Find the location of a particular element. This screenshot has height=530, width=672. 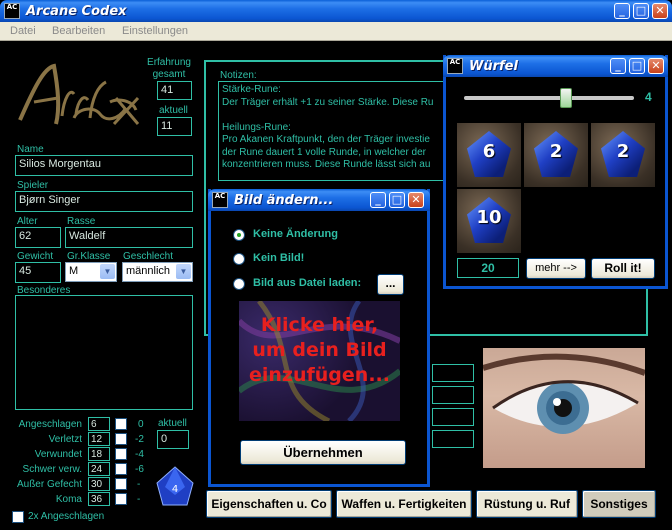

tab-ruestung: Rüstung u. Ruf is located at coordinates (527, 504).